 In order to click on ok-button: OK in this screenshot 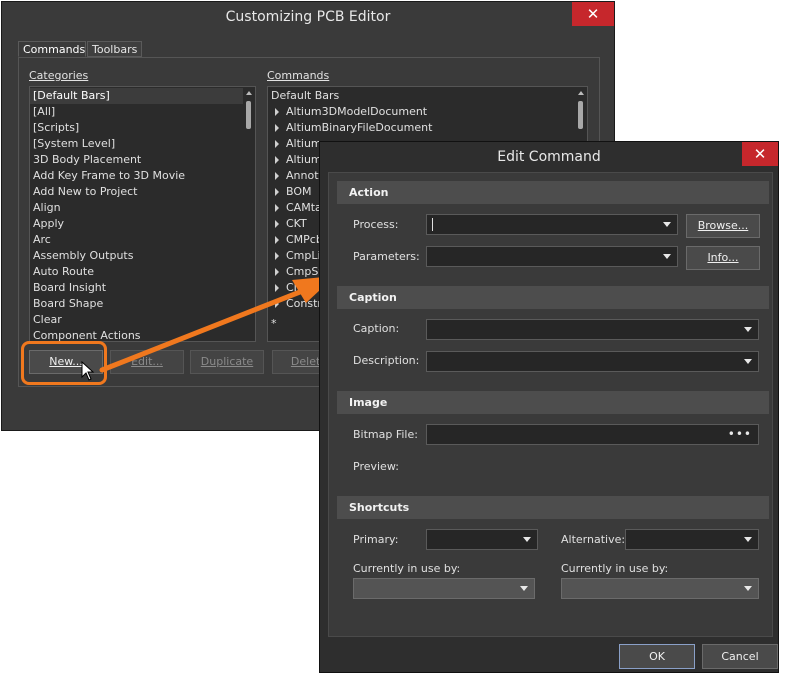, I will do `click(657, 656)`.